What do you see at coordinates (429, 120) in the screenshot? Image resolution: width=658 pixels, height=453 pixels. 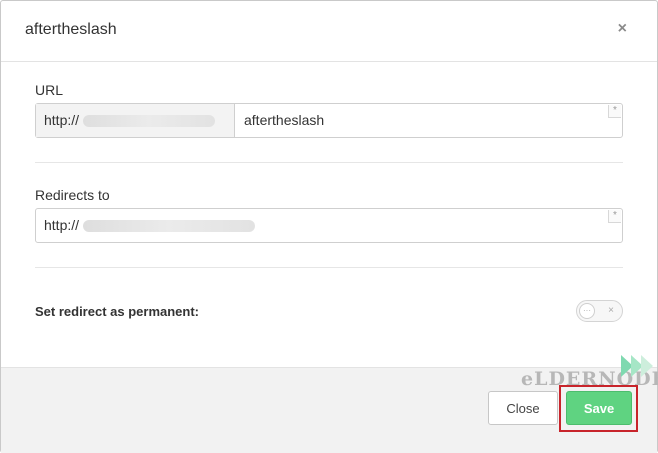 I see `url-path-input: aftertheslash` at bounding box center [429, 120].